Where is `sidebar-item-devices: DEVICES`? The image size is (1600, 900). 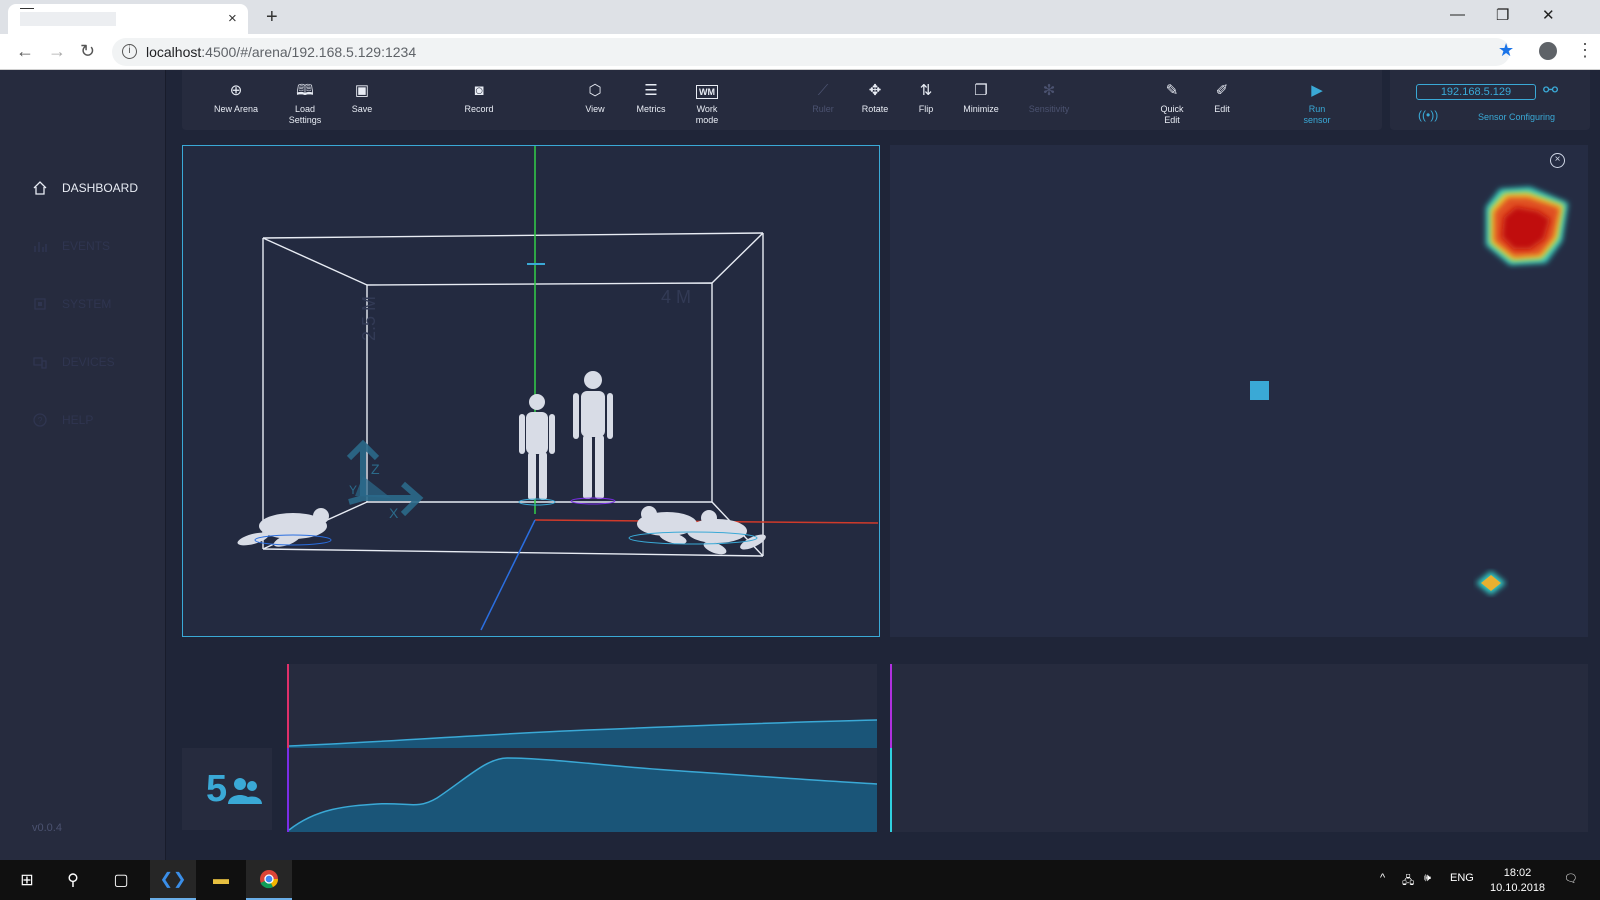
sidebar-item-devices: DEVICES is located at coordinates (73, 362).